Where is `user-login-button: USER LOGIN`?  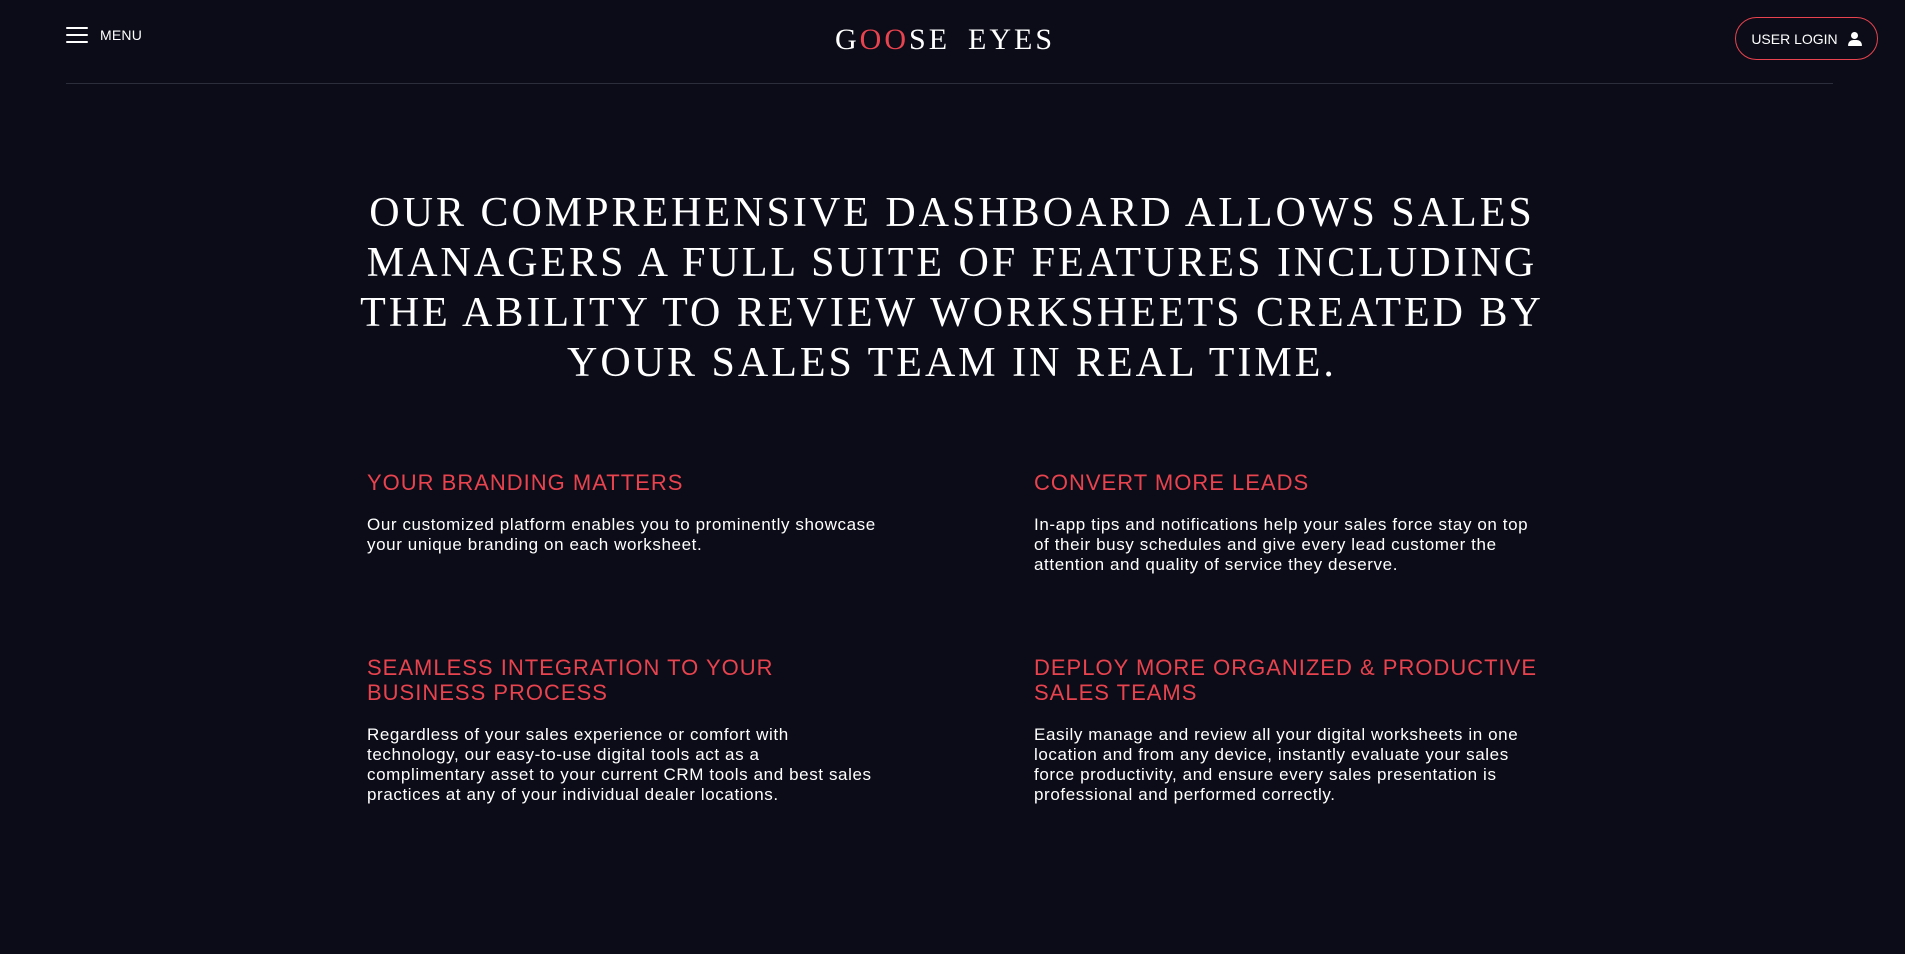 user-login-button: USER LOGIN is located at coordinates (1806, 38).